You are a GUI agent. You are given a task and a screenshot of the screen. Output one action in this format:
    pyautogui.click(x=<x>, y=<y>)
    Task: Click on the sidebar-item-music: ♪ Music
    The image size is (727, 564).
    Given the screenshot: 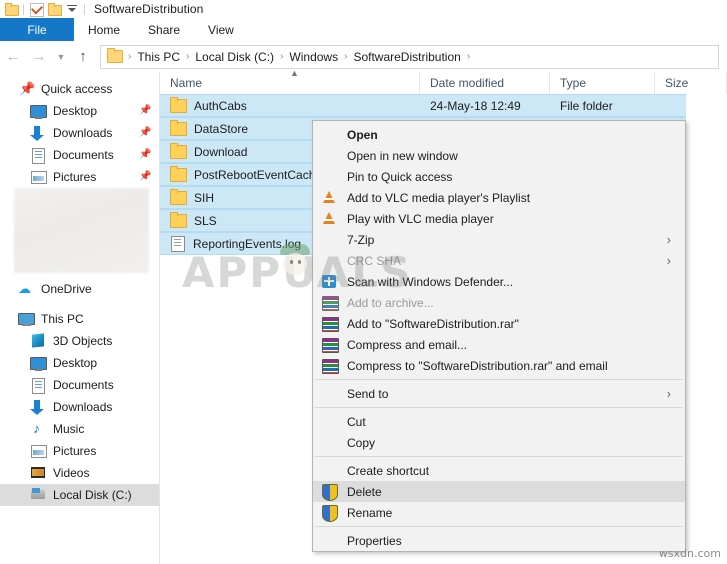 What is the action you would take?
    pyautogui.click(x=79, y=429)
    